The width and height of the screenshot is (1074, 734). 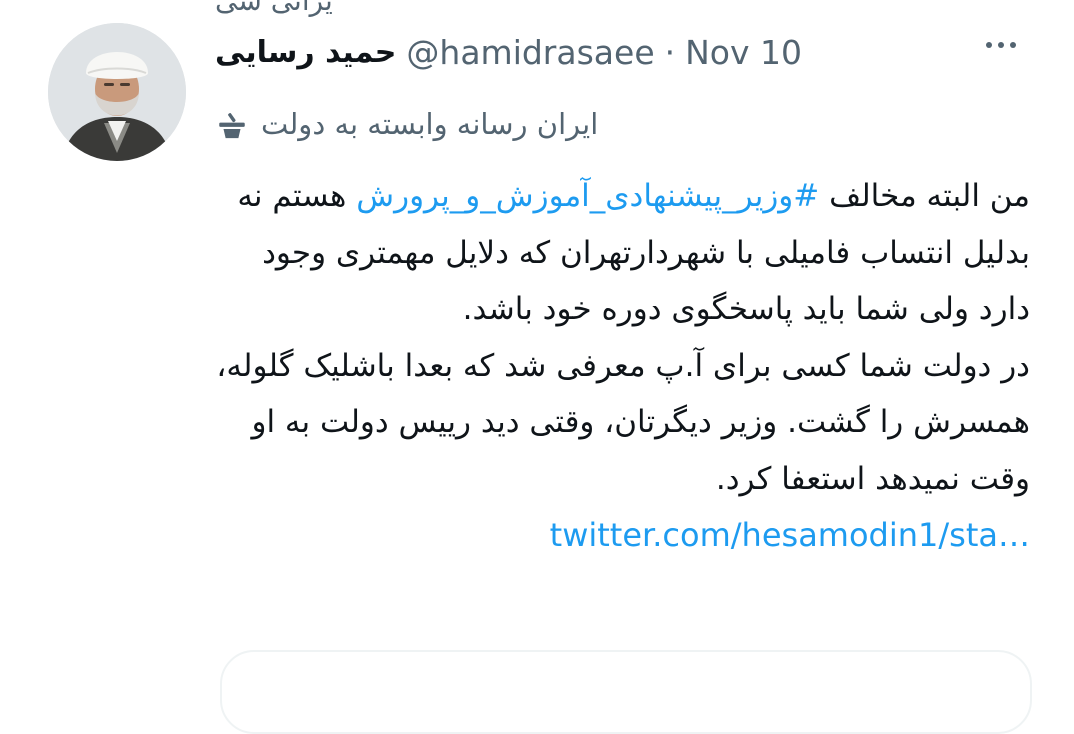 I want to click on avatar-photo, so click(x=117, y=92).